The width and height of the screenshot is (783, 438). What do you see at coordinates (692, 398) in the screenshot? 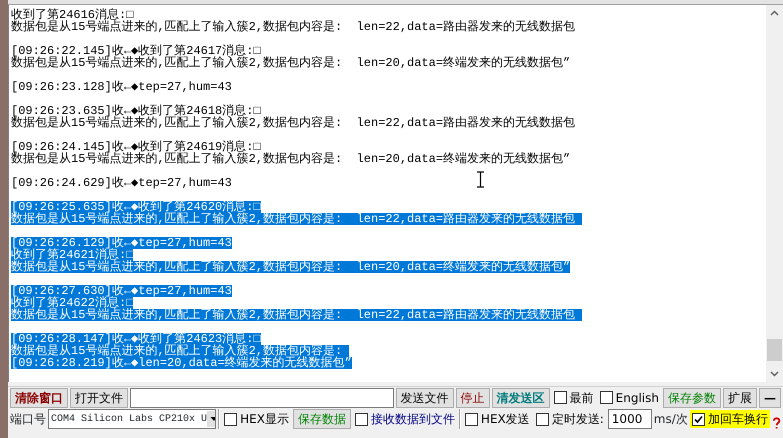
I see `toolbar-button: 保存参数` at bounding box center [692, 398].